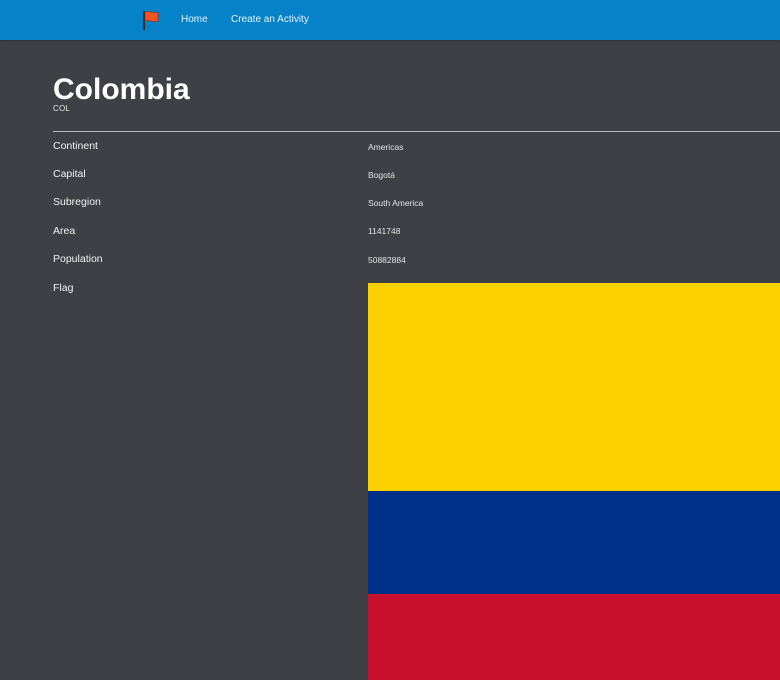  What do you see at coordinates (63, 288) in the screenshot?
I see `flag-label: Flag` at bounding box center [63, 288].